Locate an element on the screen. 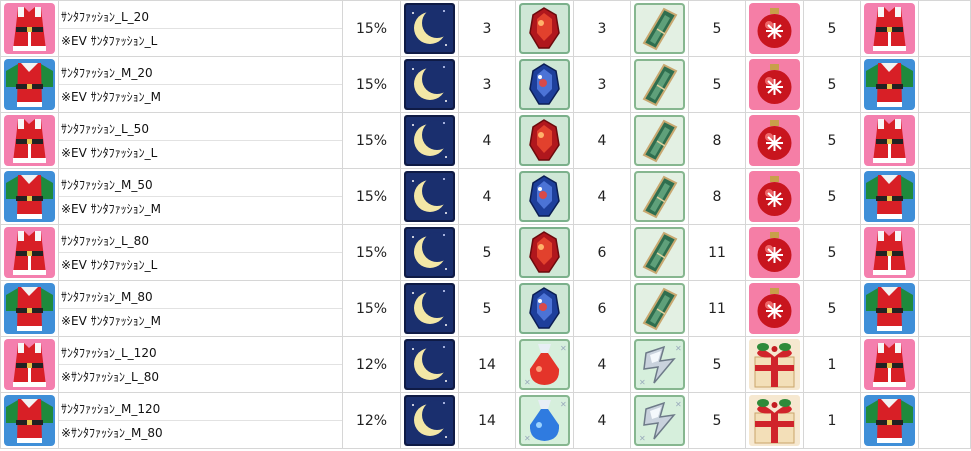 This screenshot has height=451, width=971. item-name: ｻﾝﾀﾌｧｯｼｮﾝ_M_80 is located at coordinates (200, 297).